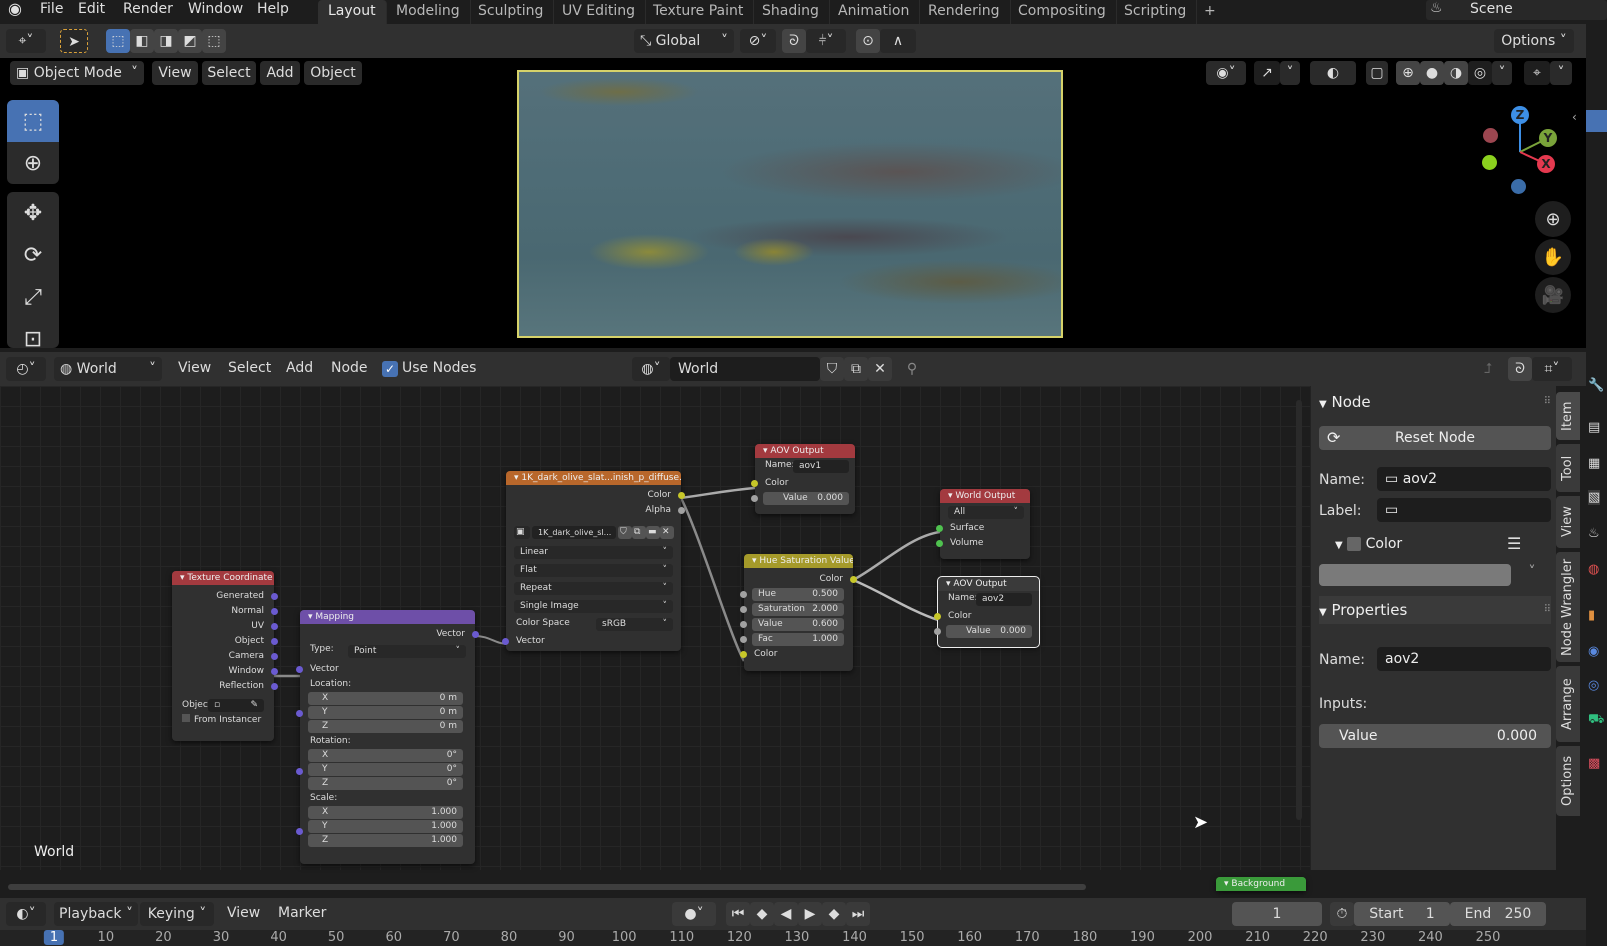 The width and height of the screenshot is (1607, 946). I want to click on select-subtract-icon: ◨, so click(166, 41).